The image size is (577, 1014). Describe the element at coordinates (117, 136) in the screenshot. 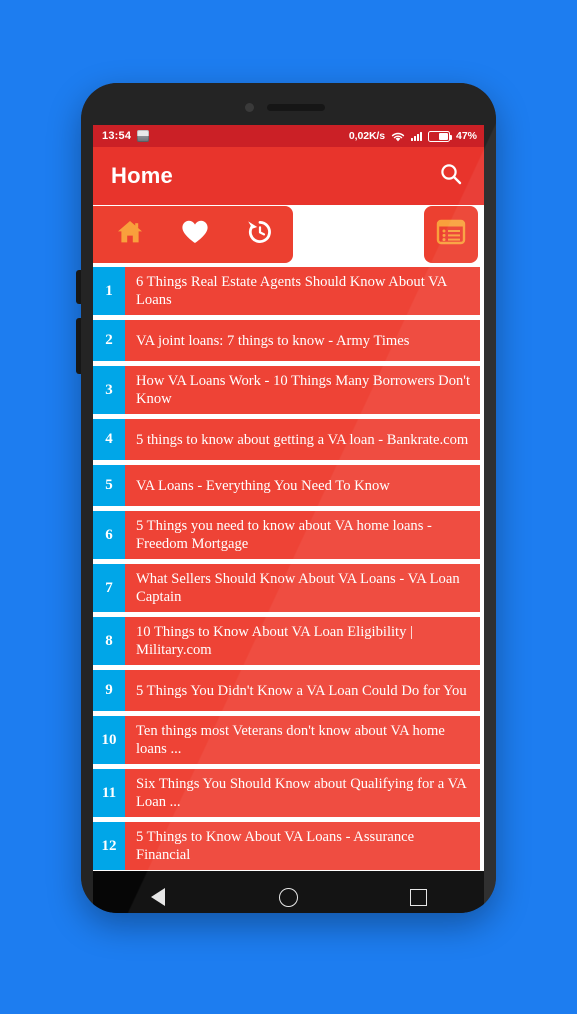

I see `status-time: 13:54` at that location.